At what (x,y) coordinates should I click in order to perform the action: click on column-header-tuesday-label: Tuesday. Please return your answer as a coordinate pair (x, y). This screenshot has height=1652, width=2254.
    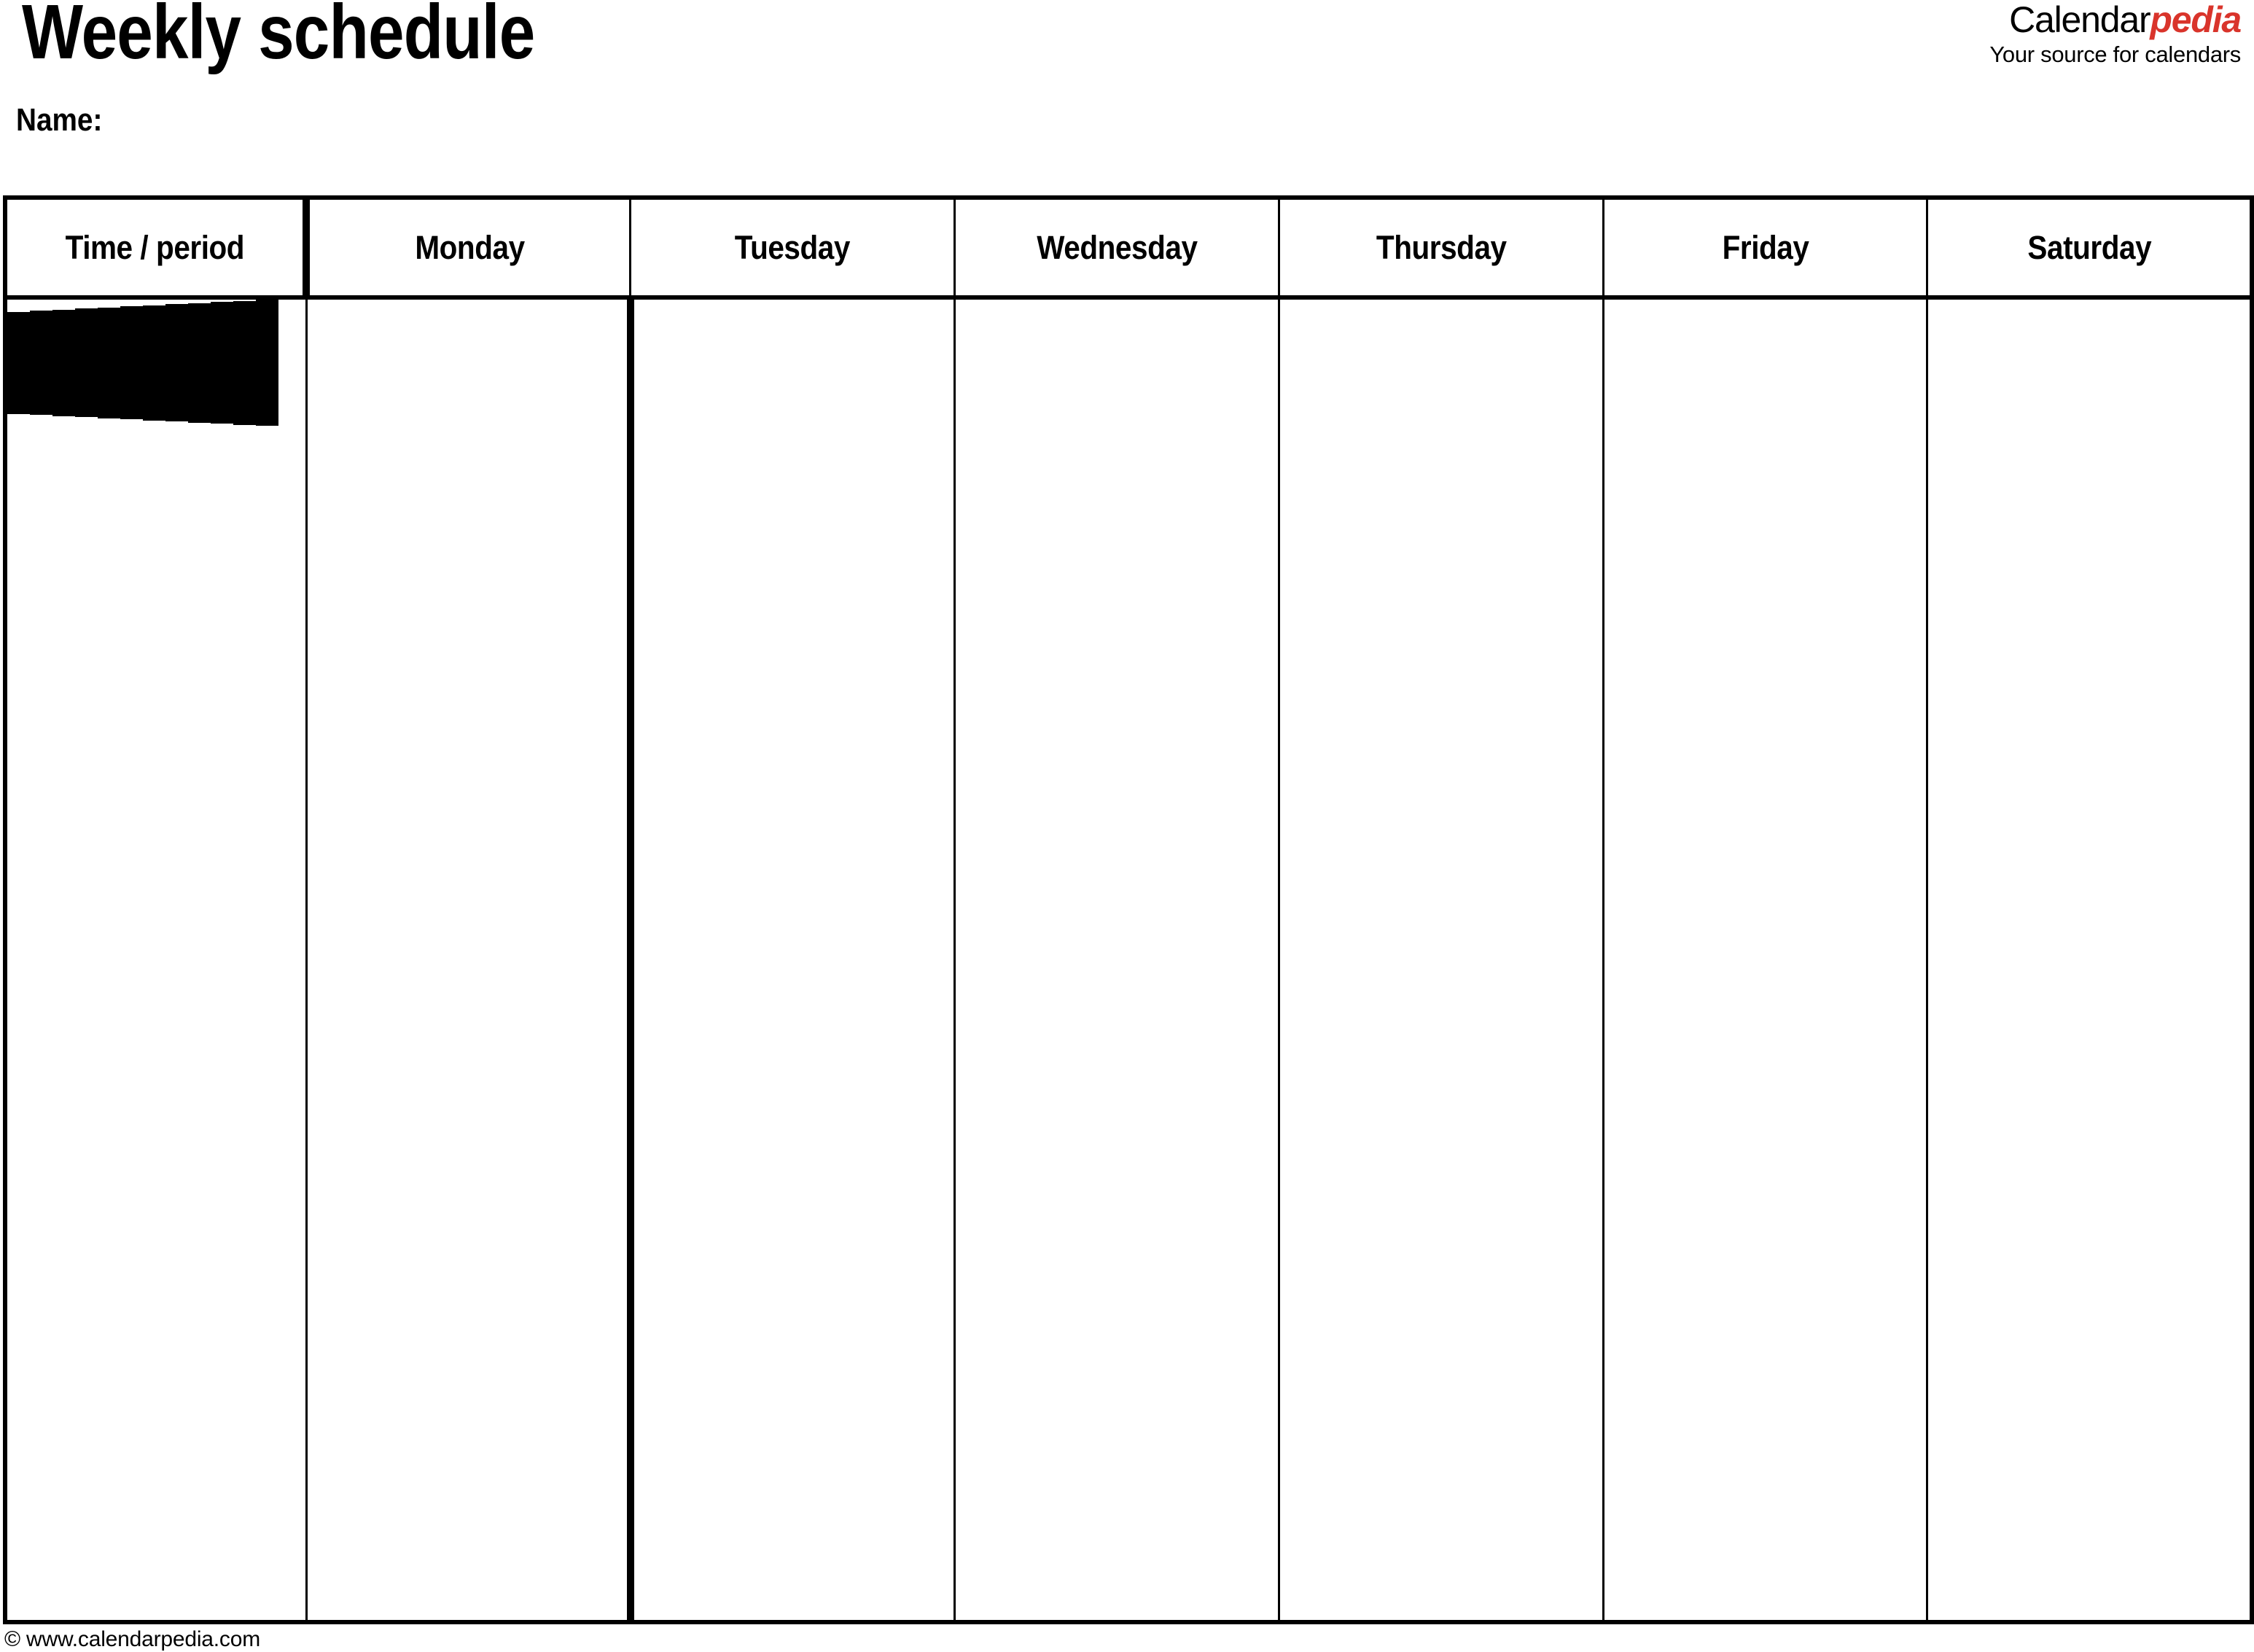
    Looking at the image, I should click on (793, 247).